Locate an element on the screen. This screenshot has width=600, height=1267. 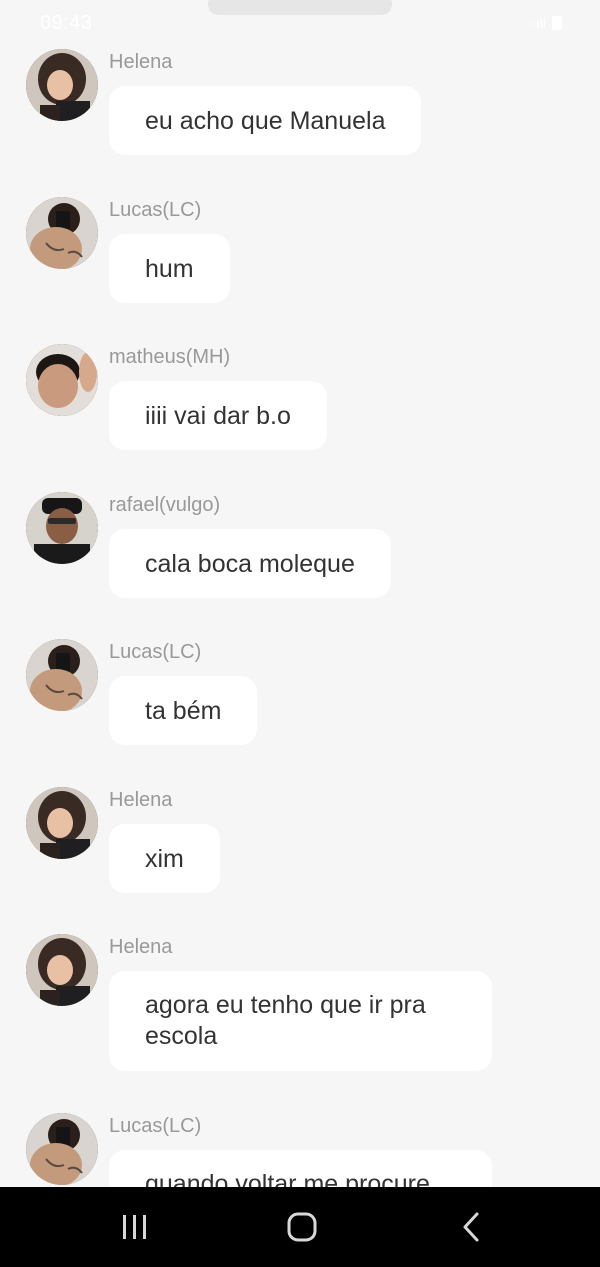
sender-name: rafael(vulgo) is located at coordinates (165, 505).